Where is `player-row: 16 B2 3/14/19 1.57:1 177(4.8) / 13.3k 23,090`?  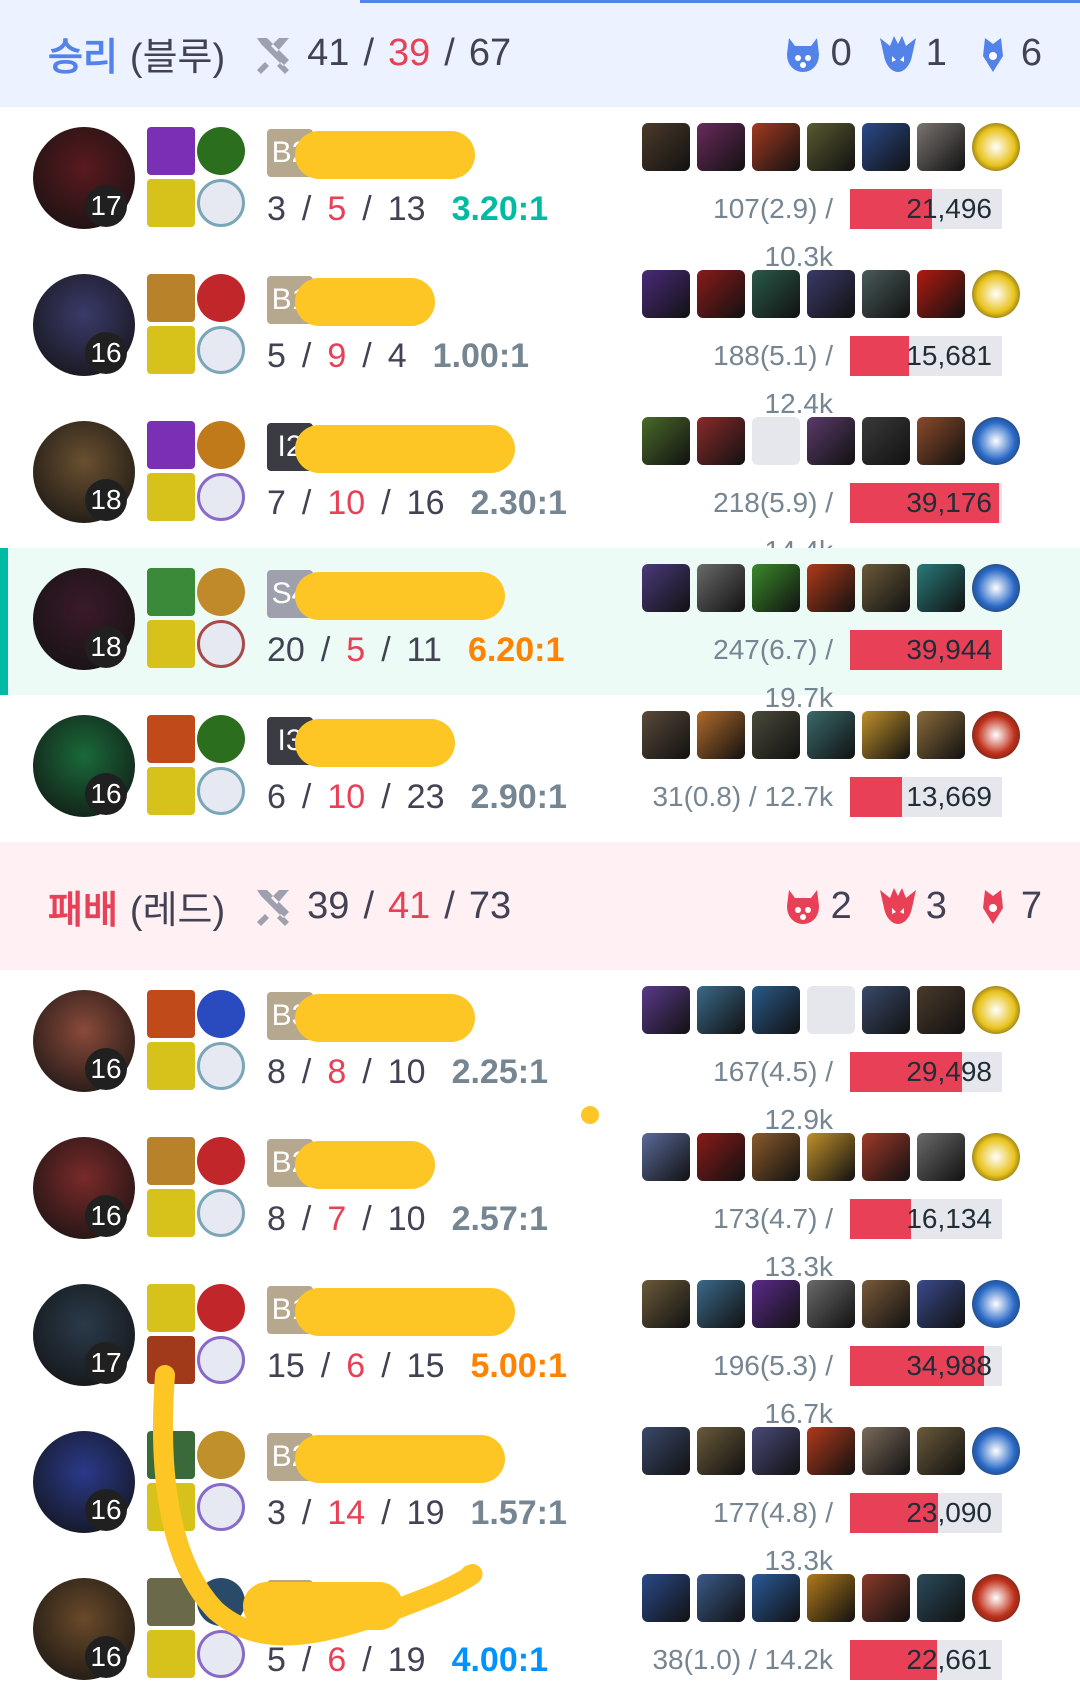
player-row: 16 B2 3/14/19 1.57:1 177(4.8) / 13.3k 23,090 is located at coordinates (540, 1493).